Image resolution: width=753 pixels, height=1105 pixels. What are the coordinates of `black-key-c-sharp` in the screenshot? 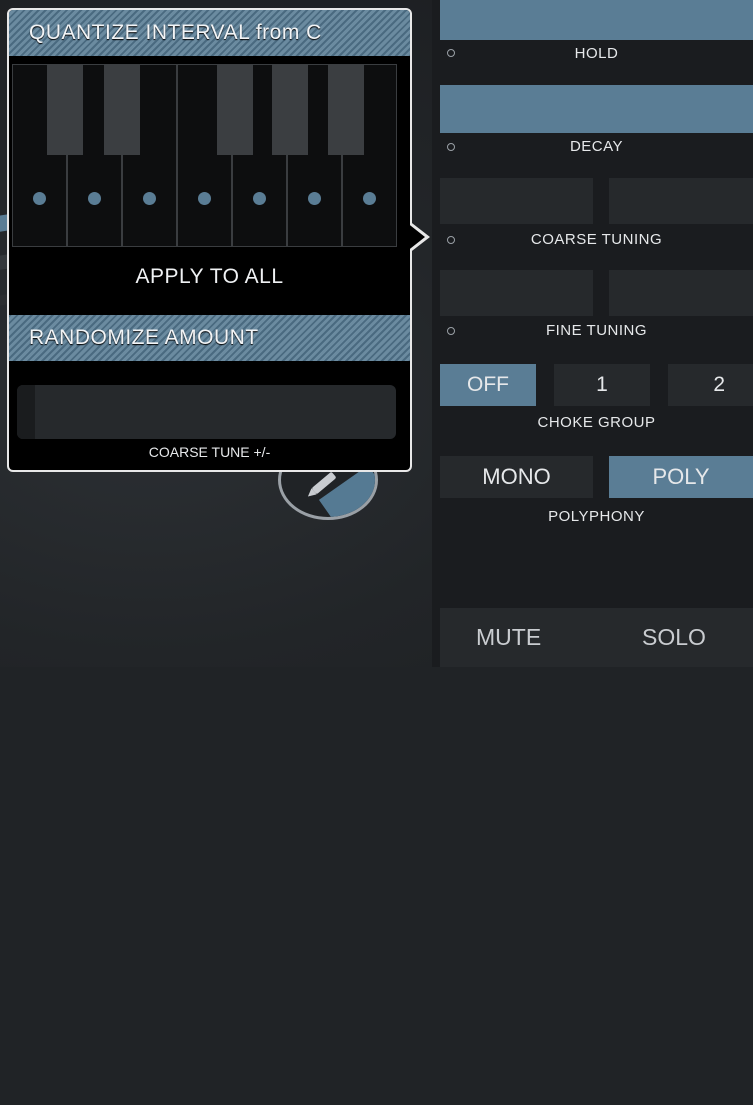 It's located at (65, 109).